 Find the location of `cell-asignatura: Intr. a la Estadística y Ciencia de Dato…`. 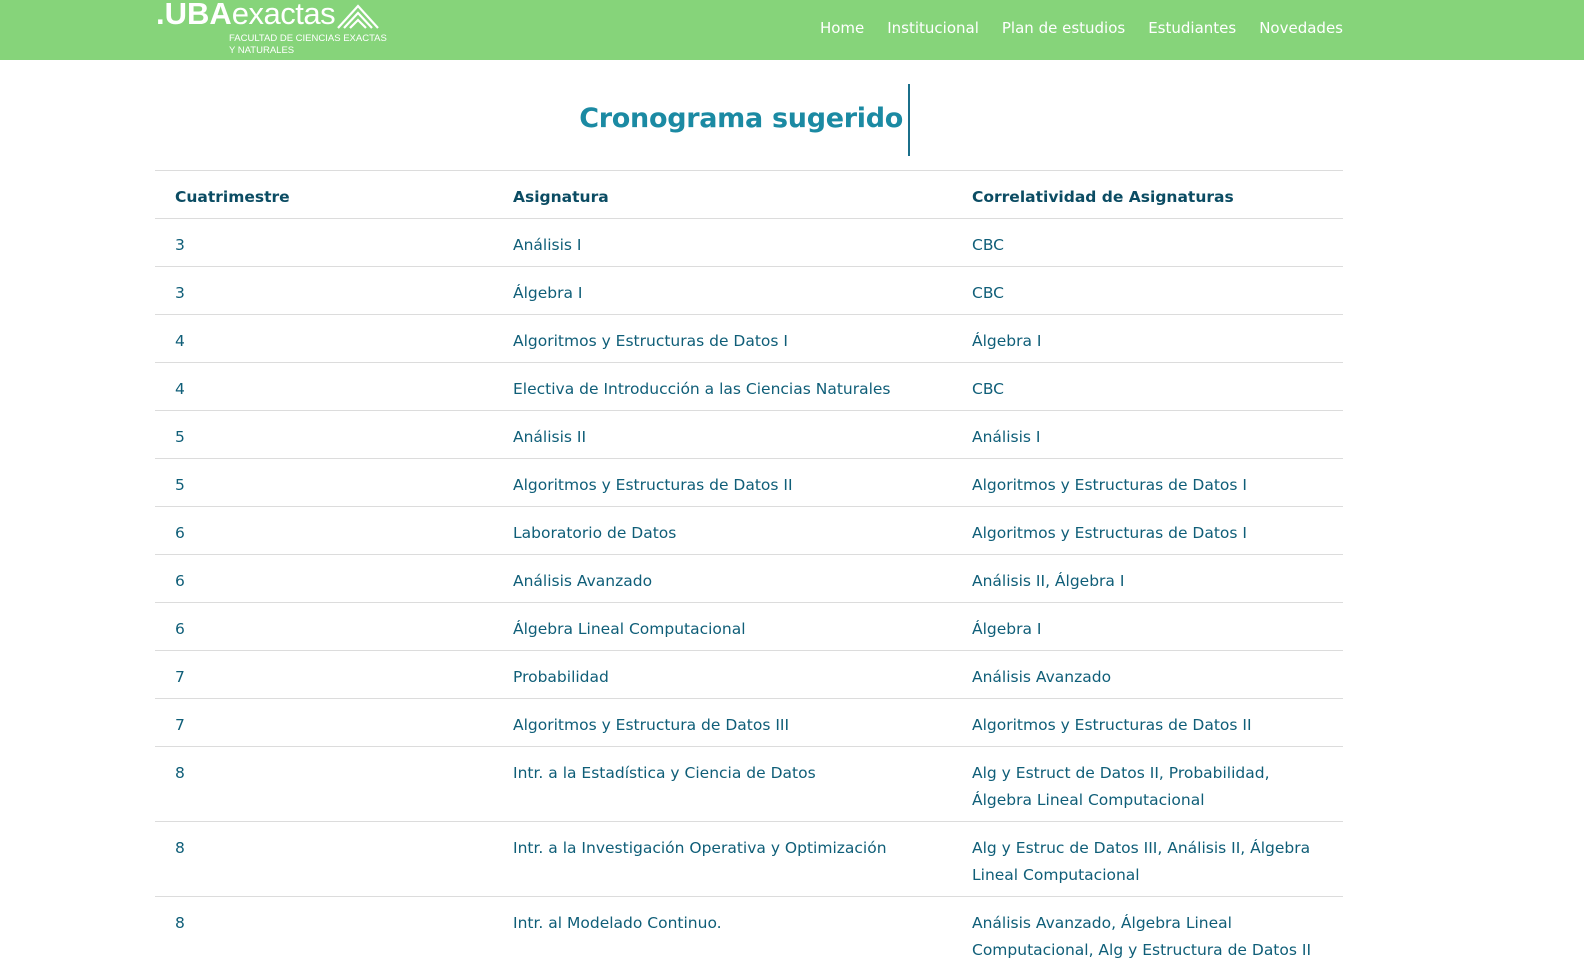

cell-asignatura: Intr. a la Estadística y Ciencia de Dato… is located at coordinates (722, 784).